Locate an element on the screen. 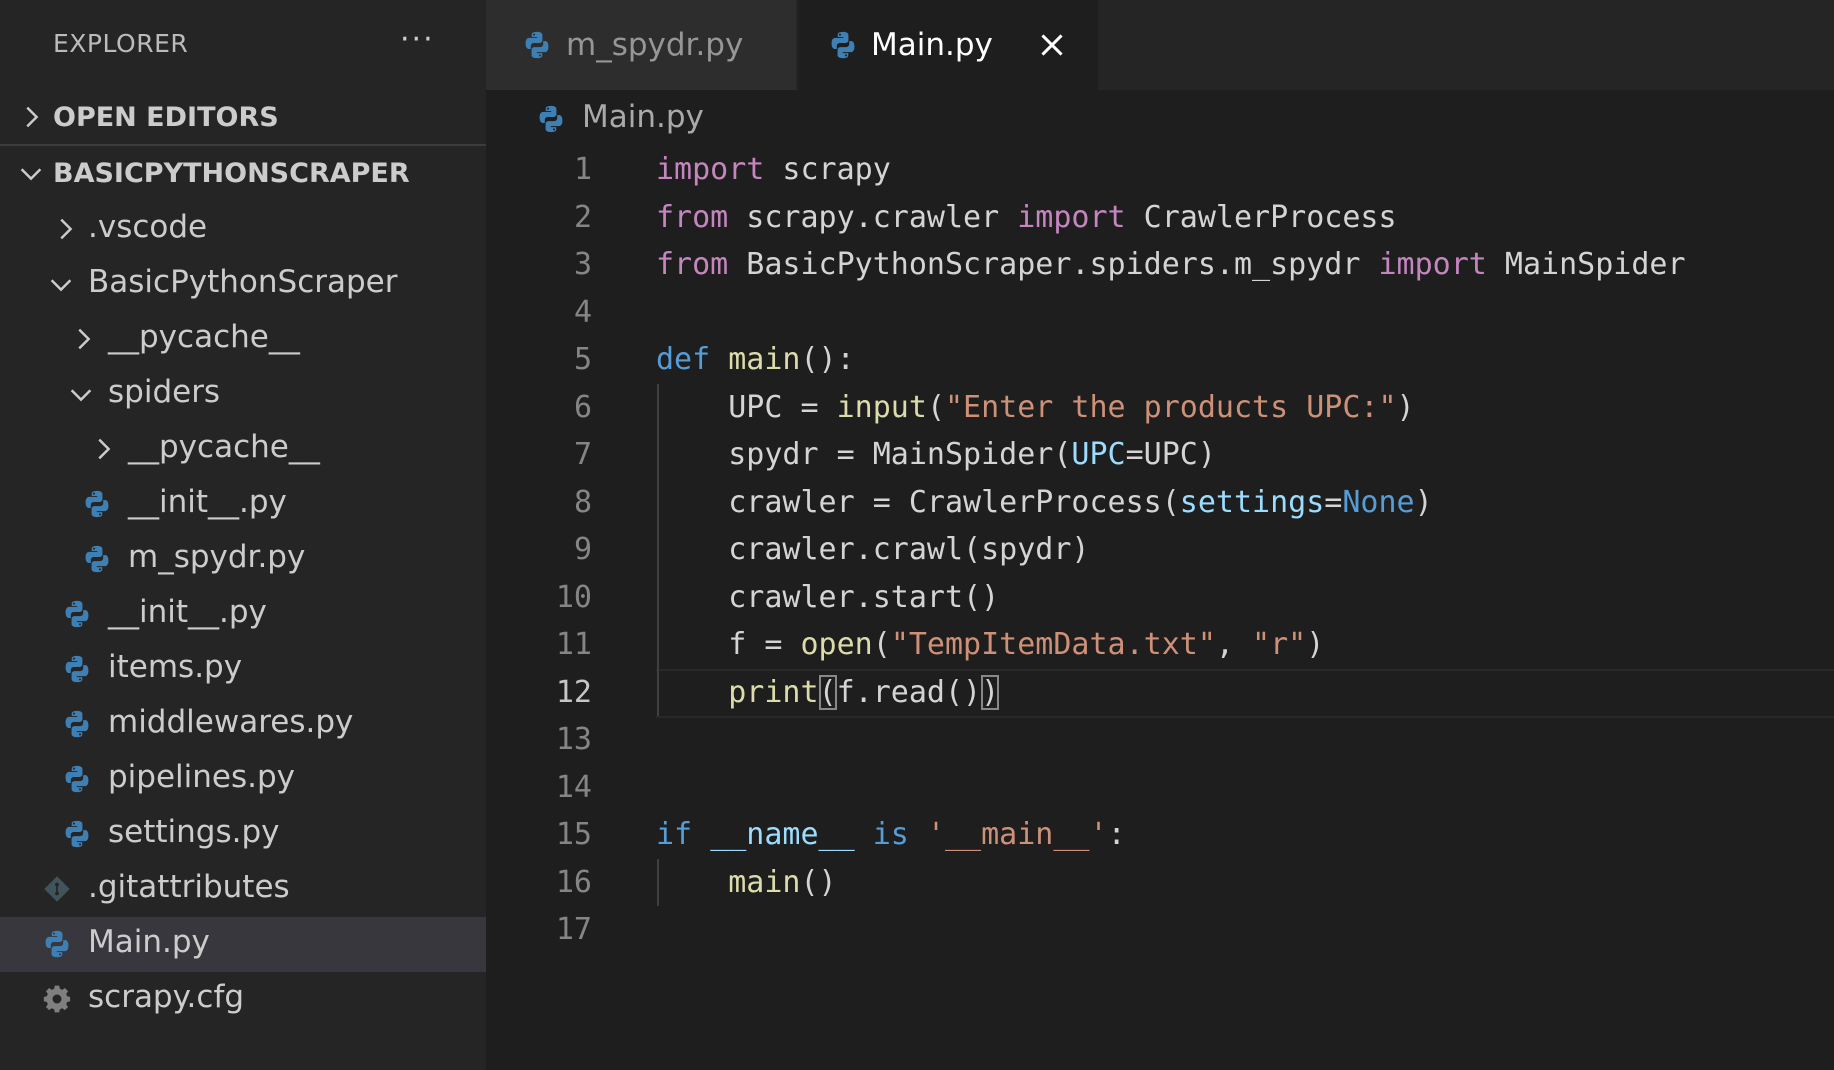 Image resolution: width=1834 pixels, height=1070 pixels. line-number: 12 is located at coordinates (573, 692).